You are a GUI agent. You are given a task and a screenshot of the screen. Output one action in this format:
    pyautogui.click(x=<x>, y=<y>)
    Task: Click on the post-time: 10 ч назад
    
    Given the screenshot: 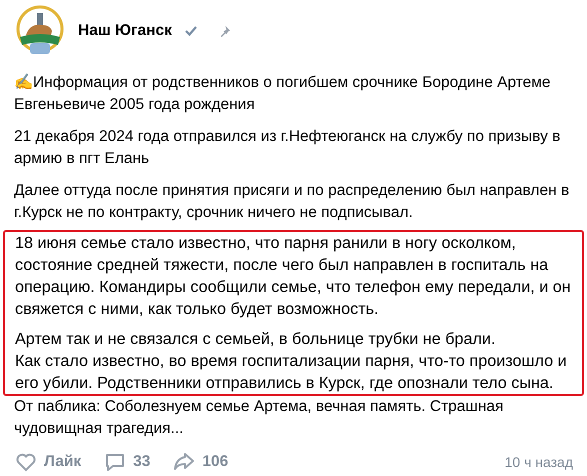 What is the action you would take?
    pyautogui.click(x=538, y=462)
    